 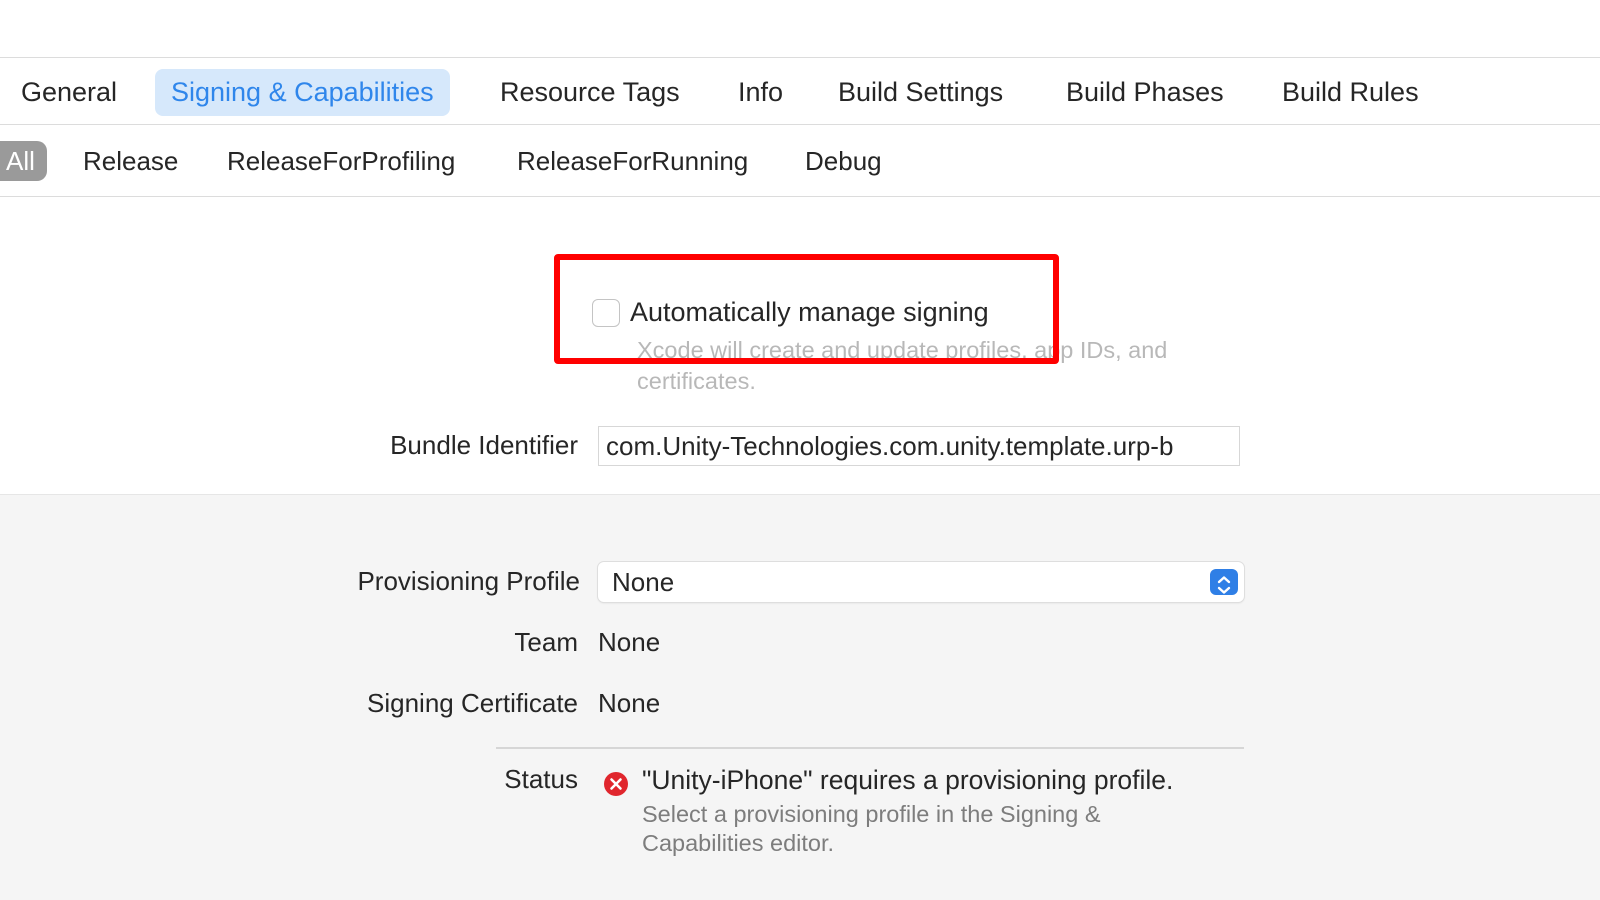 What do you see at coordinates (468, 581) in the screenshot?
I see `provisioning-profile-label: Provisioning Profile` at bounding box center [468, 581].